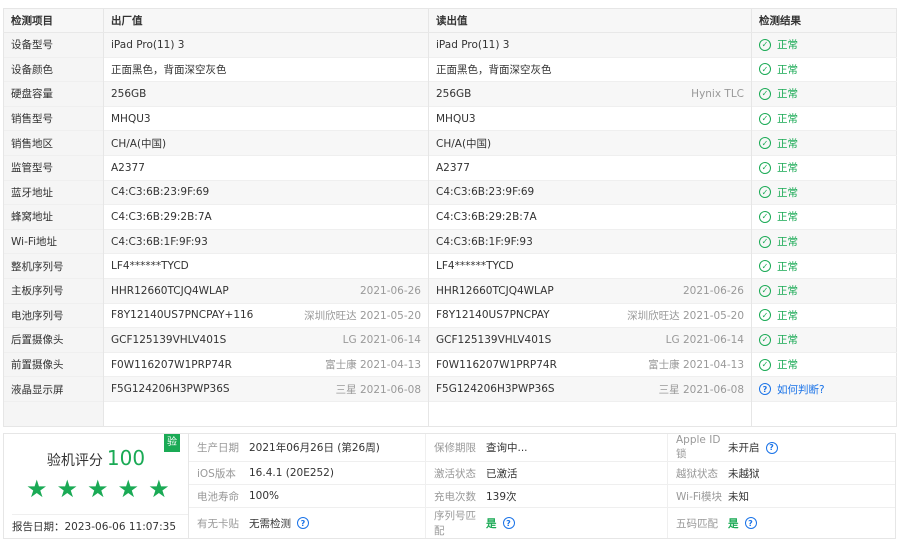  Describe the element at coordinates (160, 192) in the screenshot. I see `factory-value: C4:C3:6B:23:9F:69` at that location.